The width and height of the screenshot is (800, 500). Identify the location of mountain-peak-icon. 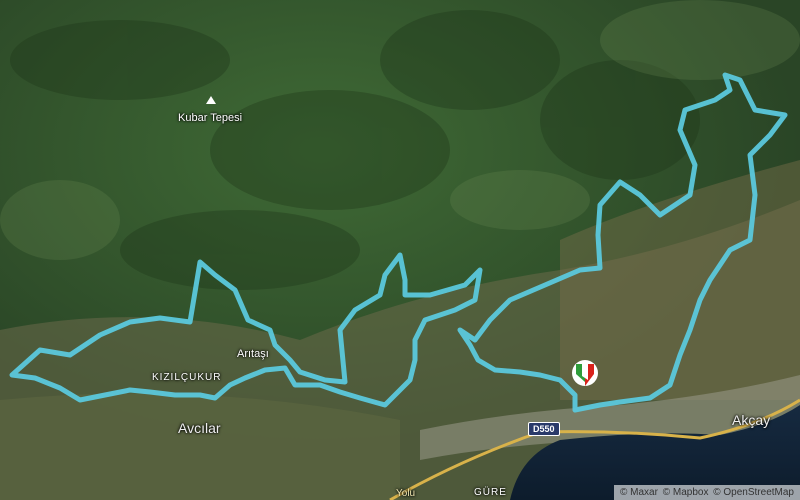
(211, 100).